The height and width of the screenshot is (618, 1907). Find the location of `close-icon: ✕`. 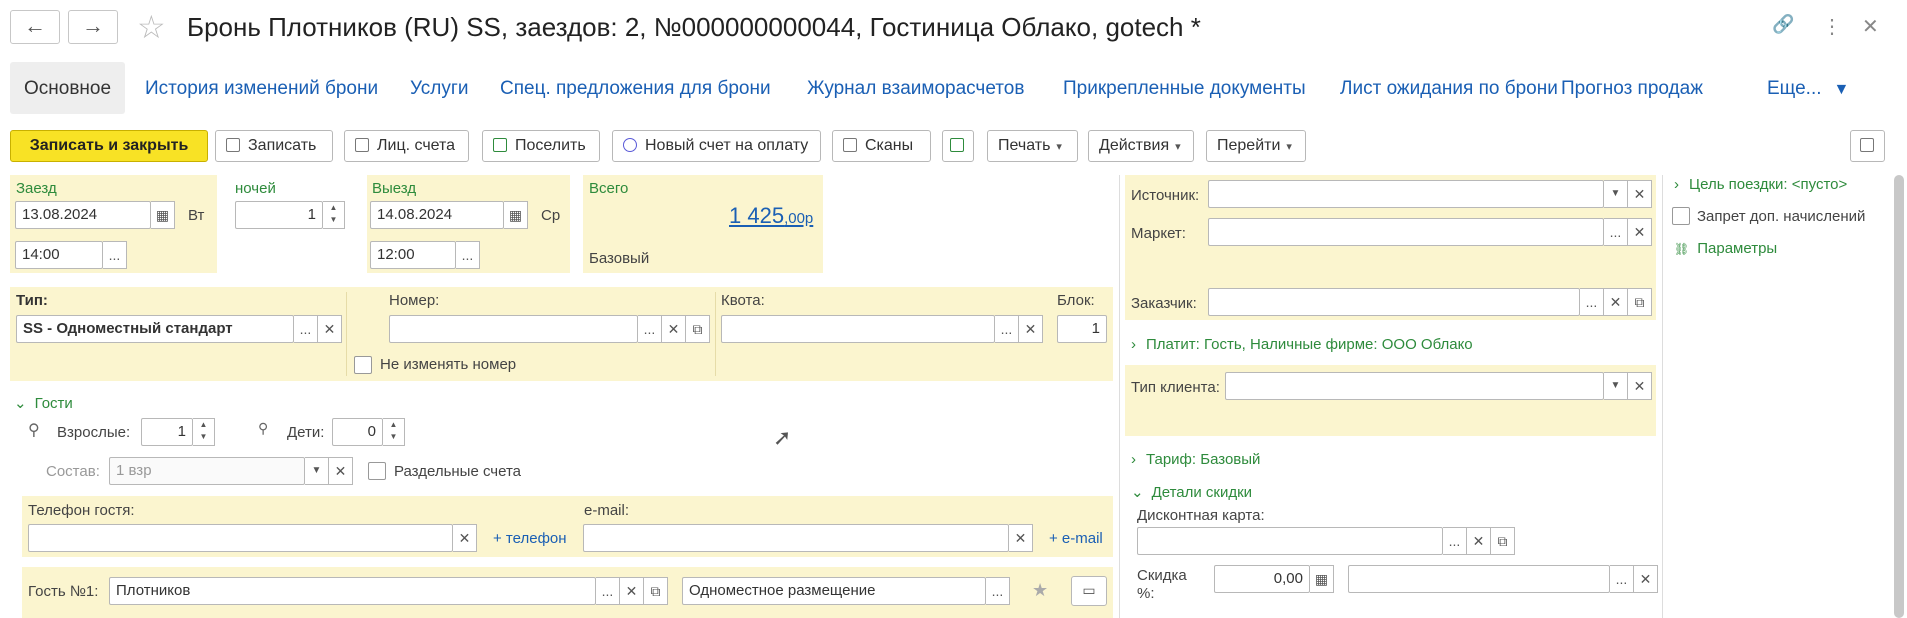

close-icon: ✕ is located at coordinates (1870, 26).